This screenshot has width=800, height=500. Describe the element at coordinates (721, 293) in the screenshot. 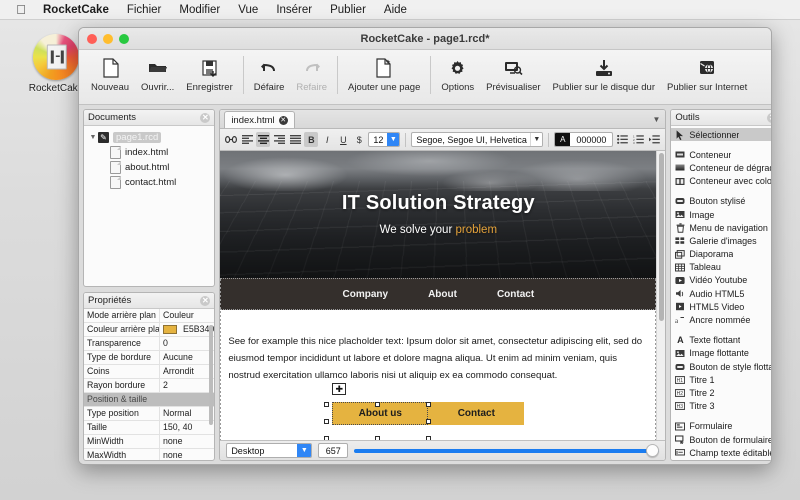

I see `tool-item-audio-html5: Audio HTML5` at that location.